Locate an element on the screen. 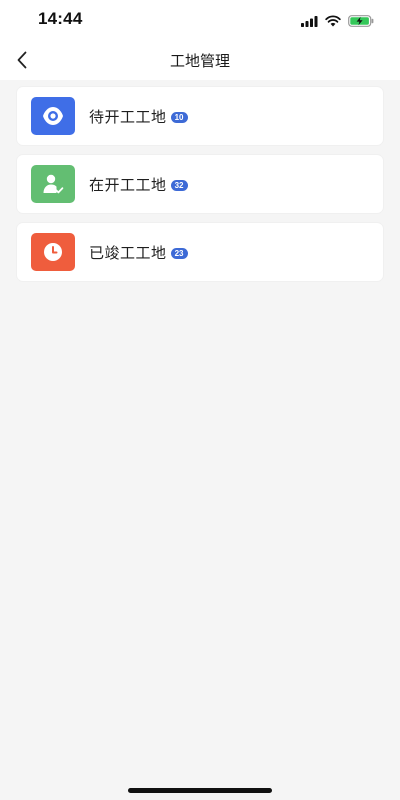 Image resolution: width=400 pixels, height=800 pixels. count-badge: 23 is located at coordinates (179, 253).